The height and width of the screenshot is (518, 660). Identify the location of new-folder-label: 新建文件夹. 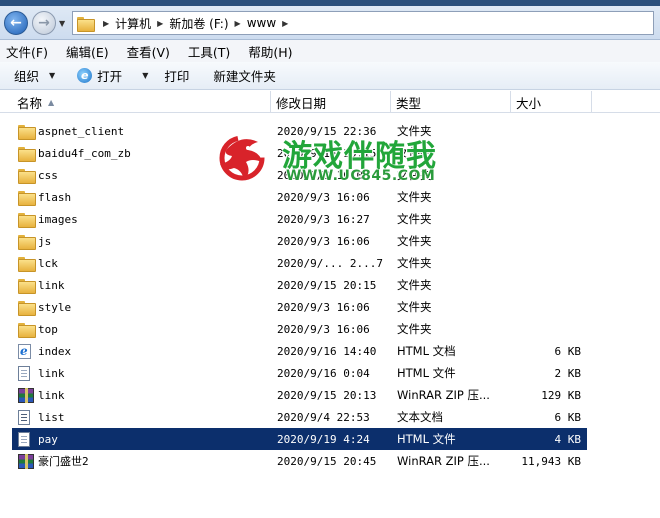
(244, 76).